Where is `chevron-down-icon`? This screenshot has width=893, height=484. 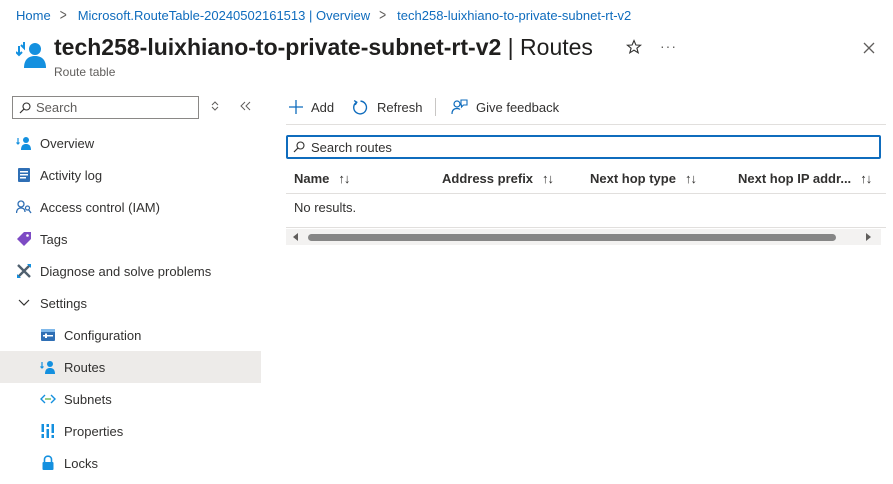 chevron-down-icon is located at coordinates (24, 302).